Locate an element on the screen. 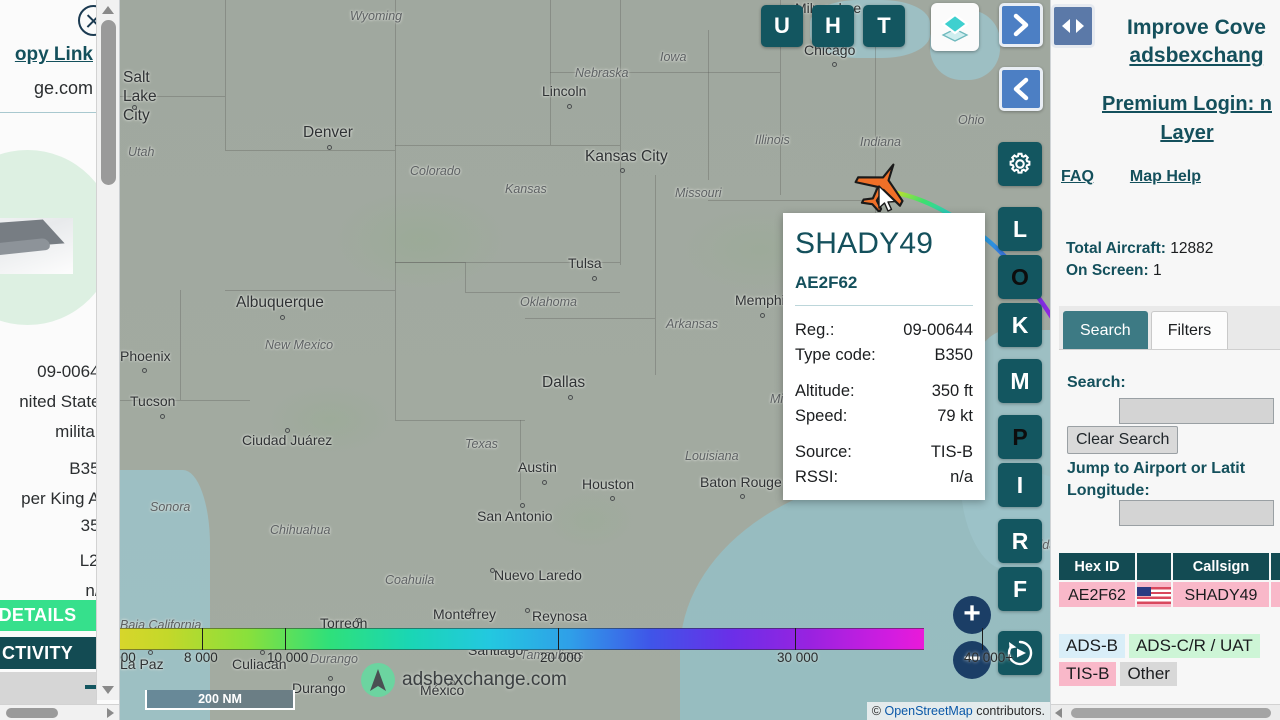  tooltip-label: Speed: is located at coordinates (821, 416).